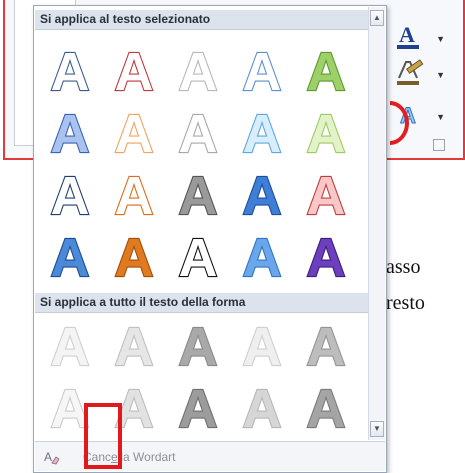  I want to click on wordart-style-1-4: A, so click(262, 71).